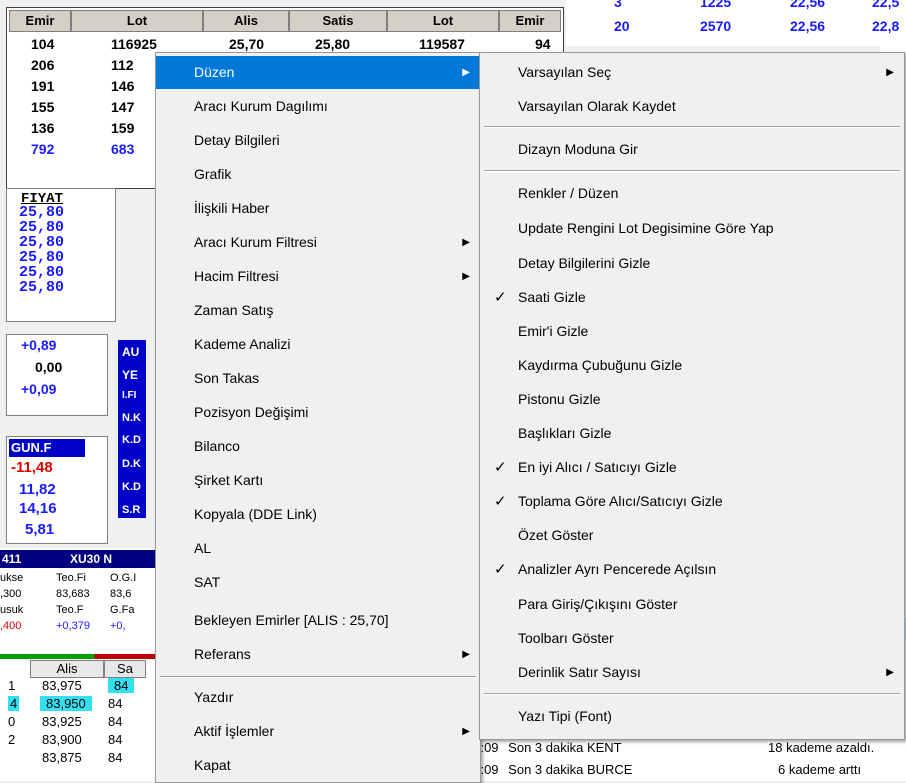 This screenshot has height=783, width=906. Describe the element at coordinates (530, 21) in the screenshot. I see `col-header-emir-2: Emir` at that location.